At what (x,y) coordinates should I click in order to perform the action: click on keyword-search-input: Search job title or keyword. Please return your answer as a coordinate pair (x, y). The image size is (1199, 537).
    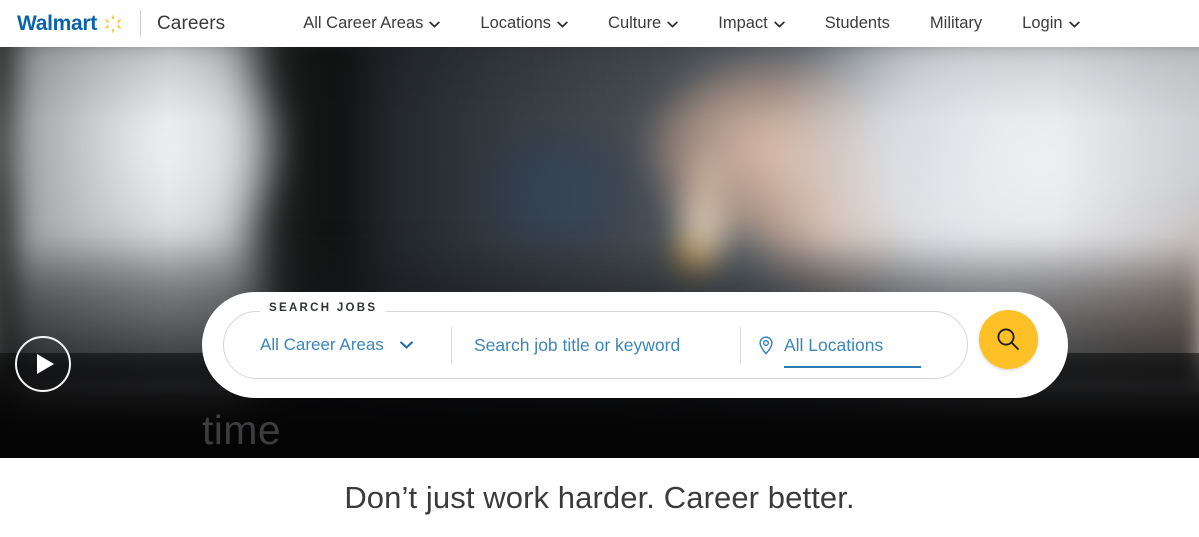
    Looking at the image, I should click on (596, 345).